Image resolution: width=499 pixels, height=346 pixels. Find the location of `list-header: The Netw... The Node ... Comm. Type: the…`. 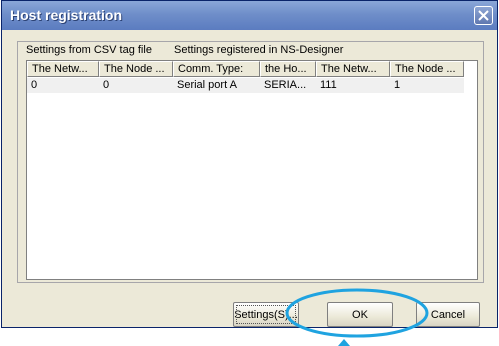

list-header: The Netw... The Node ... Comm. Type: the… is located at coordinates (252, 69).